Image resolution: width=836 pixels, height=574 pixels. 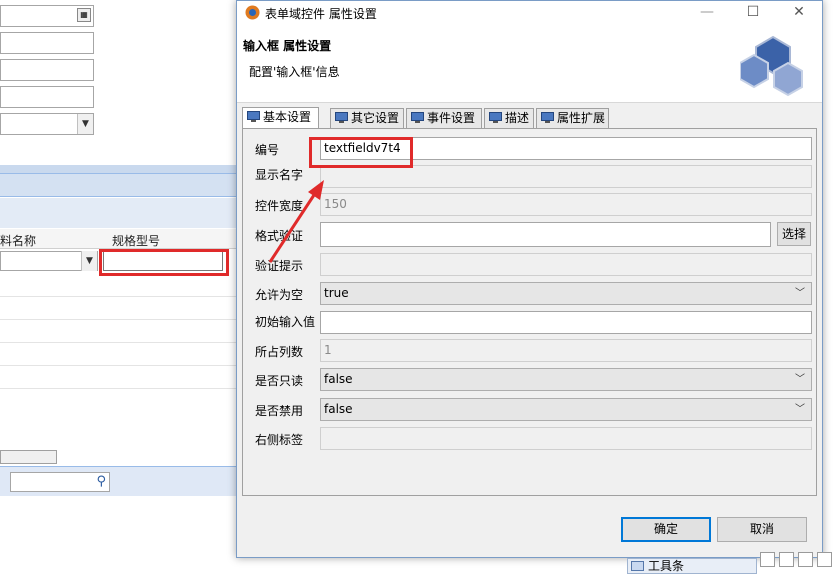 I want to click on readonly-select: false ﹀, so click(x=566, y=379).